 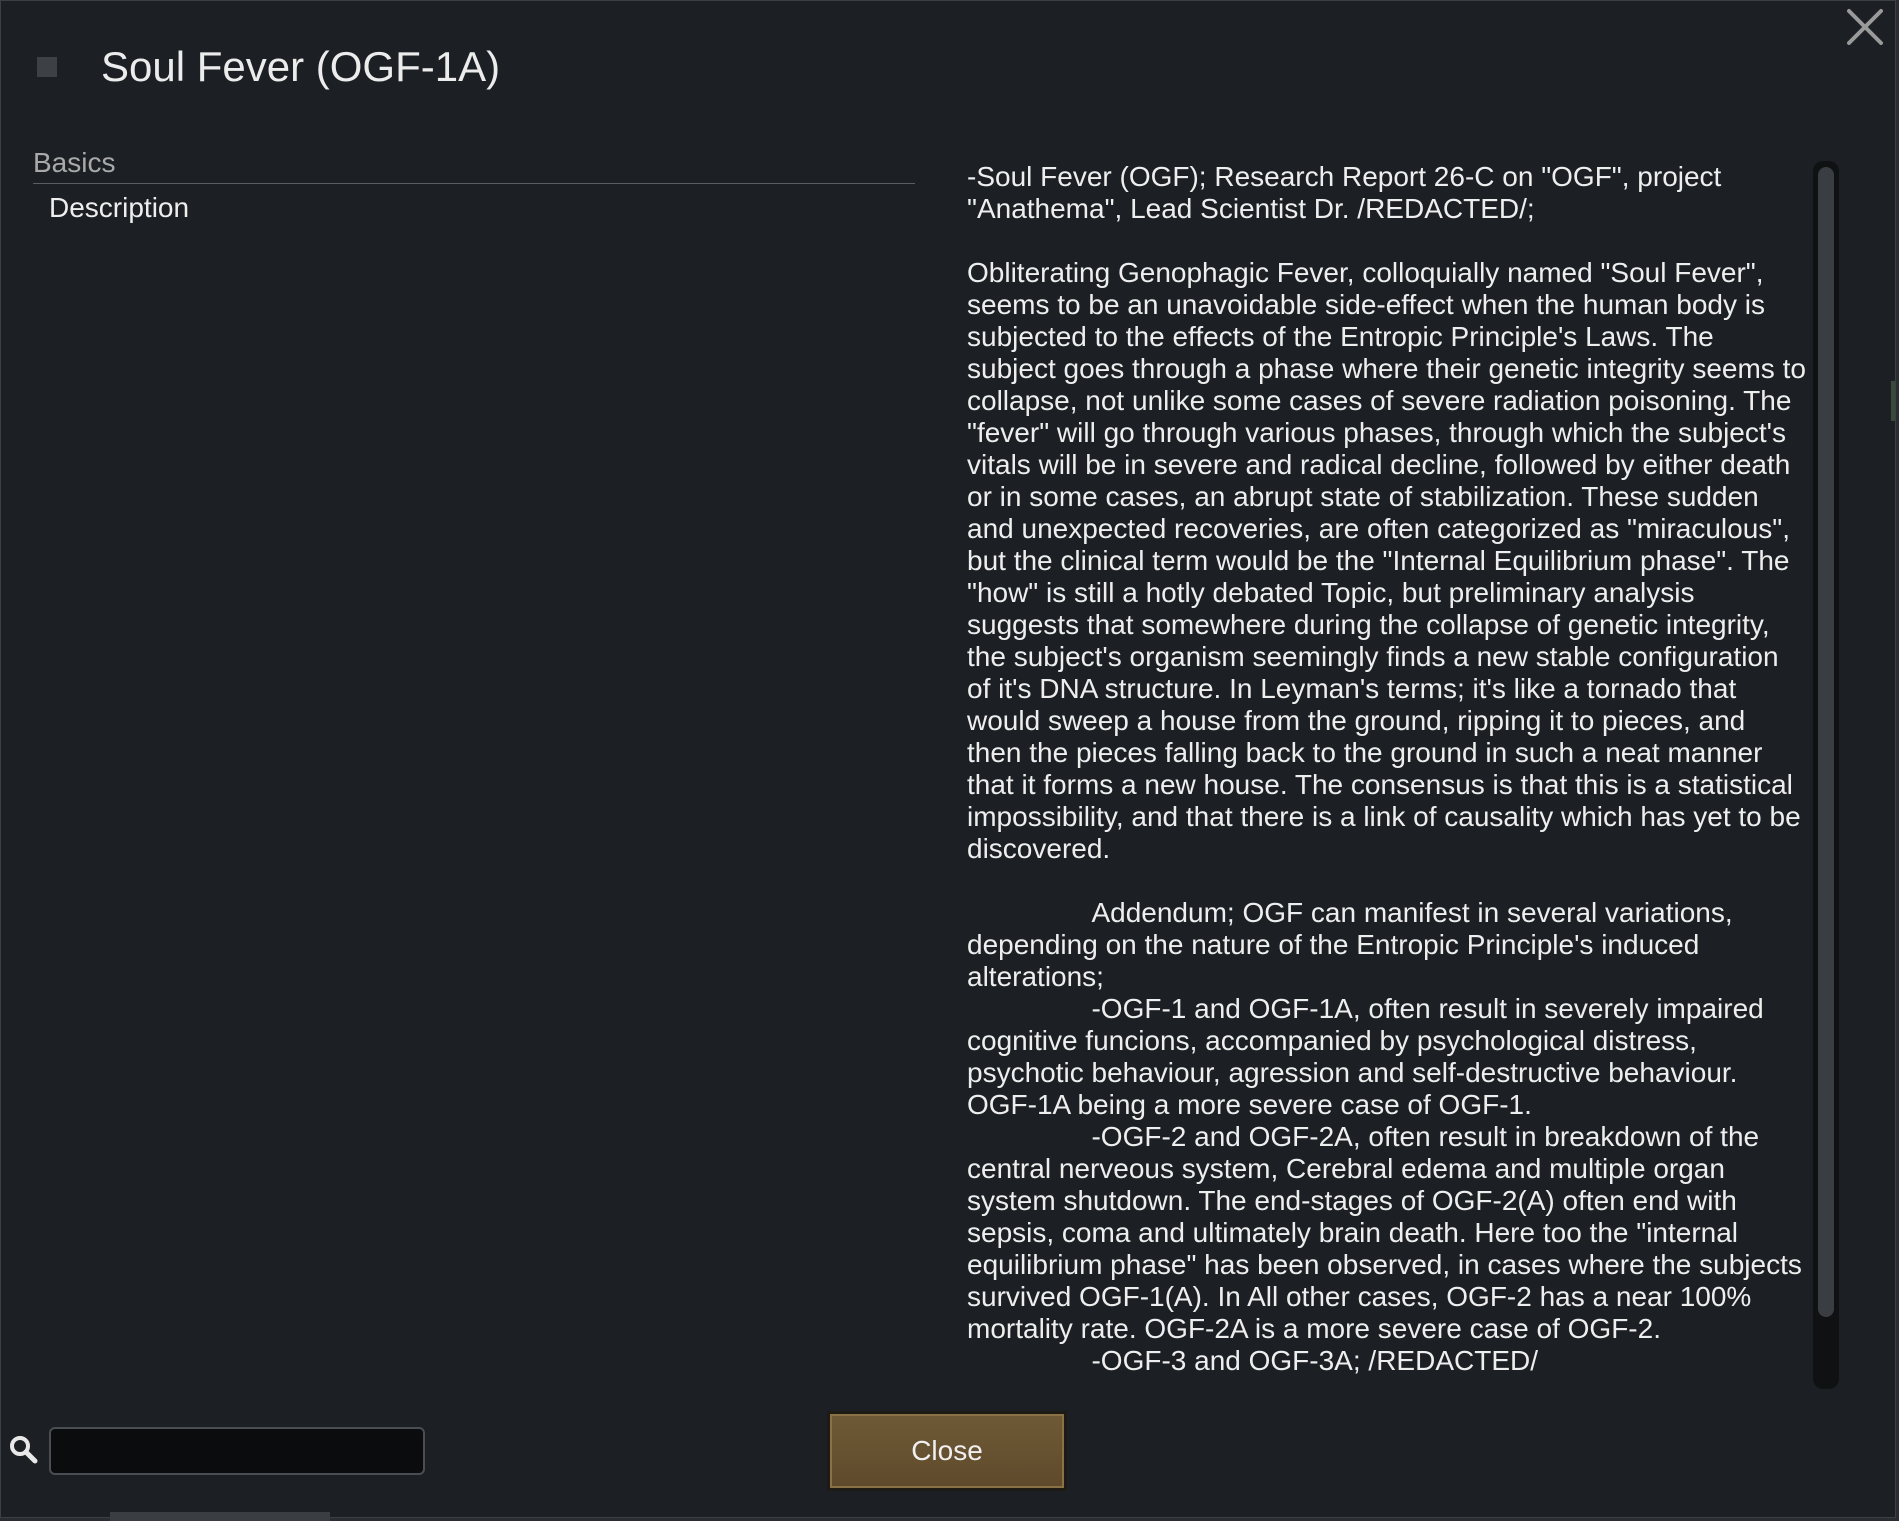 I want to click on search-input, so click(x=237, y=1451).